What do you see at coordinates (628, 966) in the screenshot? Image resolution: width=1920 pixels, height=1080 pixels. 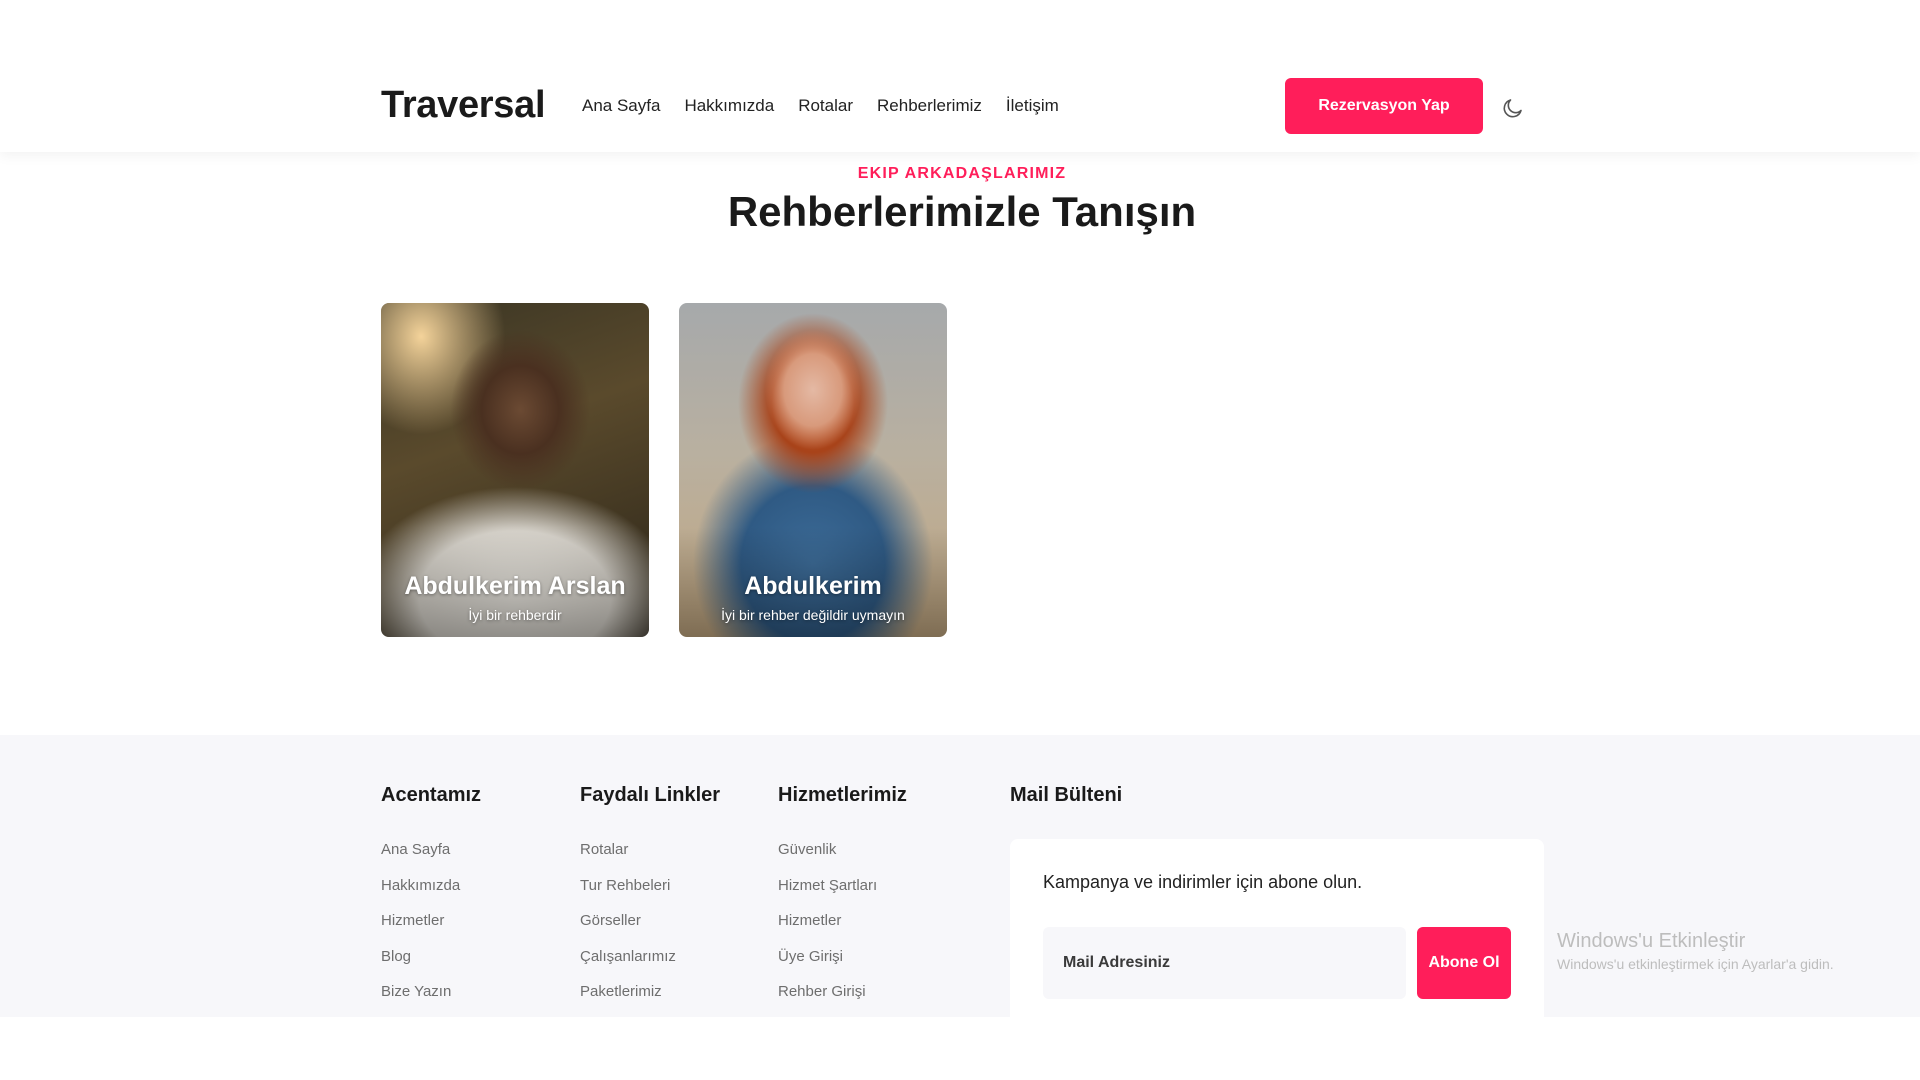 I see `footer-link: Çalışanlarımız` at bounding box center [628, 966].